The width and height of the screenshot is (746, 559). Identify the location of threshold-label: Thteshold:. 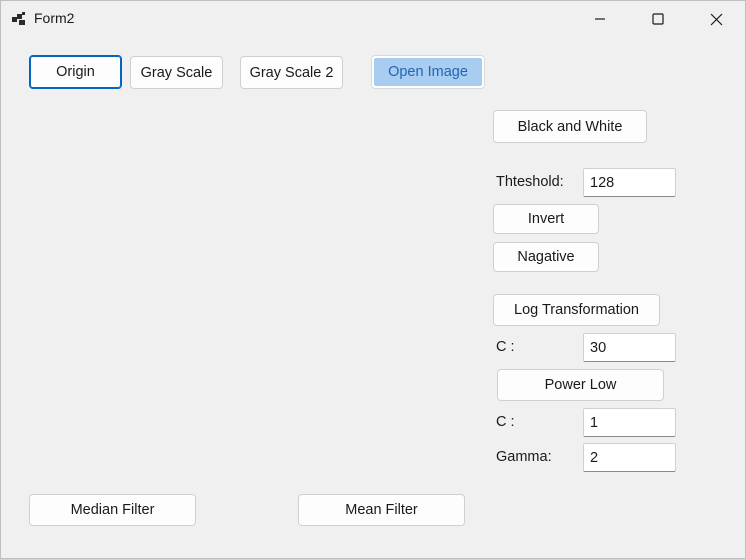
(530, 182).